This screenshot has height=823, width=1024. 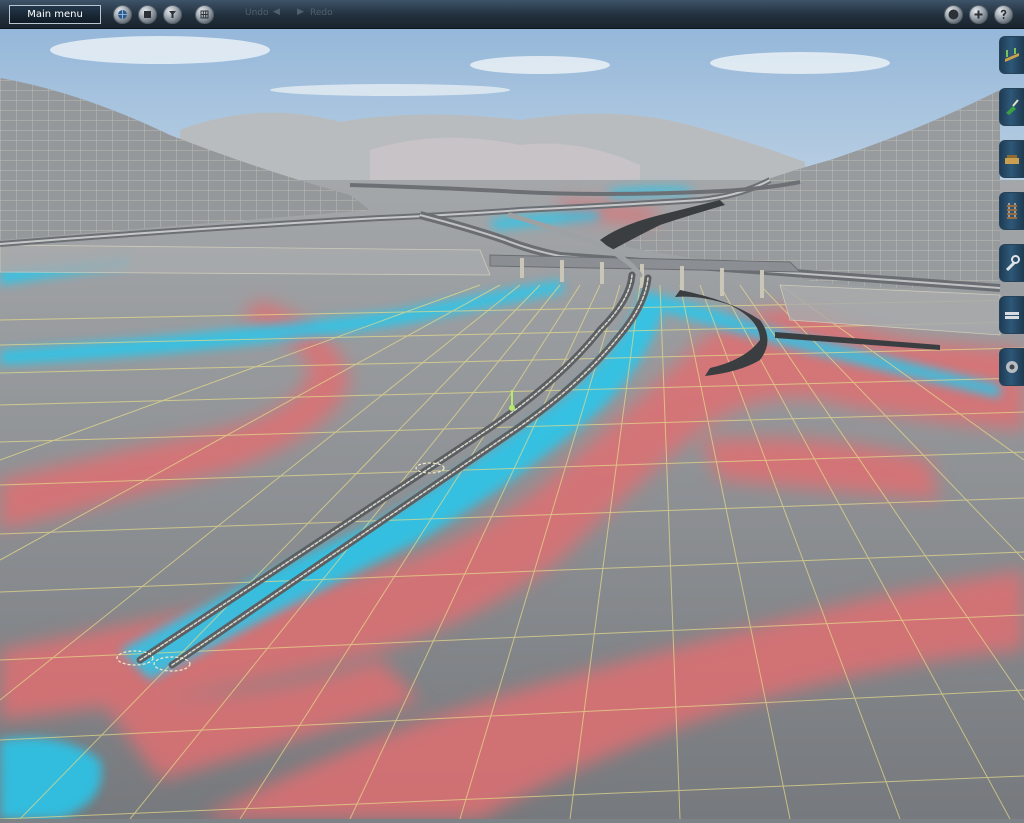 What do you see at coordinates (172, 14) in the screenshot?
I see `camera-icon` at bounding box center [172, 14].